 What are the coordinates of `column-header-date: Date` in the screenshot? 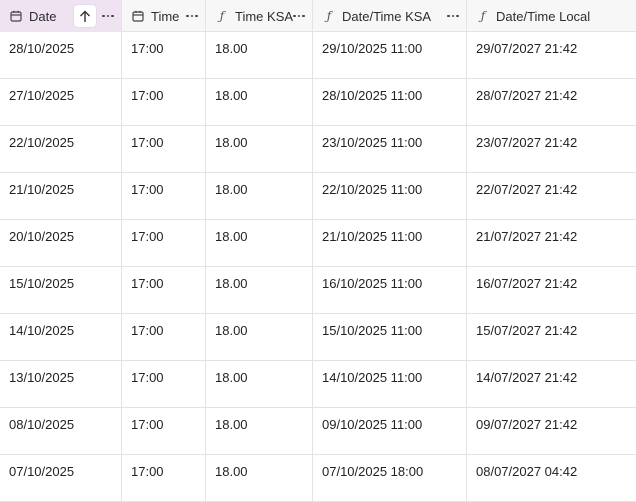 It's located at (61, 16).